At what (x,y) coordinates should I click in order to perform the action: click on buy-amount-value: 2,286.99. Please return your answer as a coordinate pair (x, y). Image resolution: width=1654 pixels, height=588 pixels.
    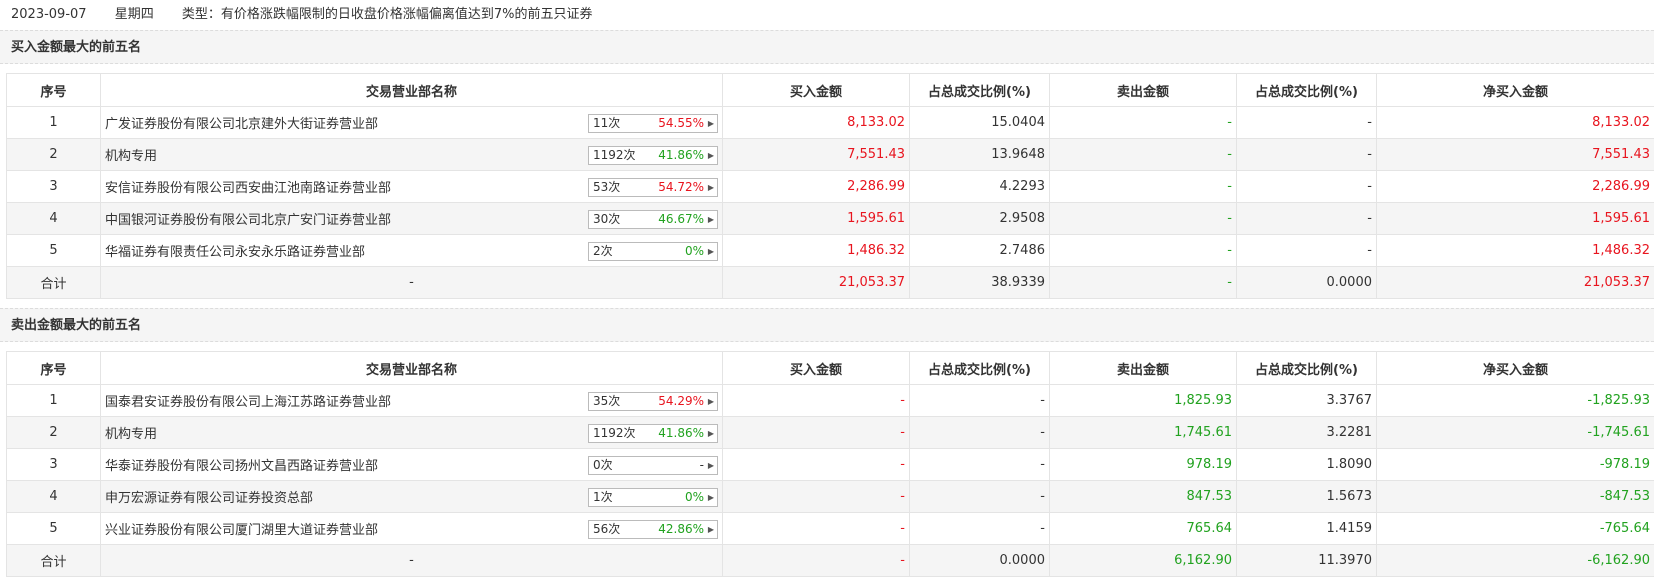
    Looking at the image, I should click on (876, 186).